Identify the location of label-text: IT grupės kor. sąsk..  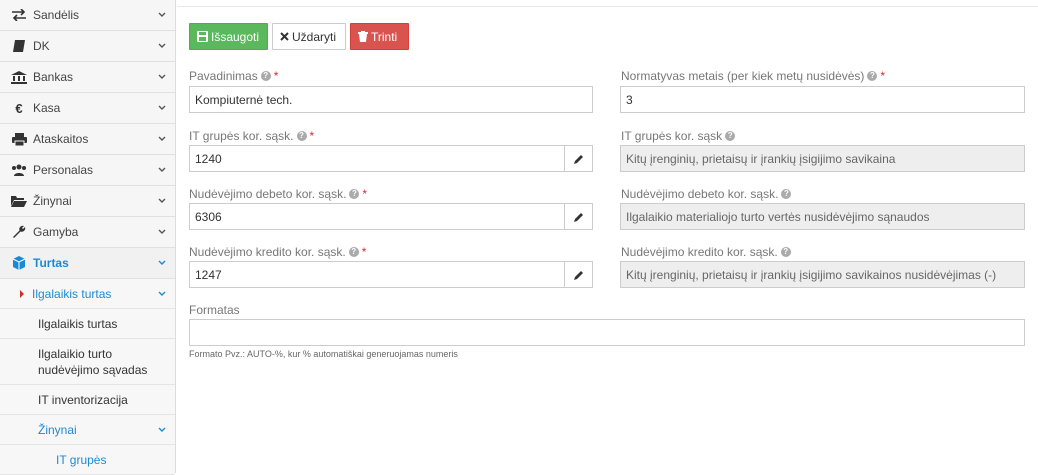
(241, 136).